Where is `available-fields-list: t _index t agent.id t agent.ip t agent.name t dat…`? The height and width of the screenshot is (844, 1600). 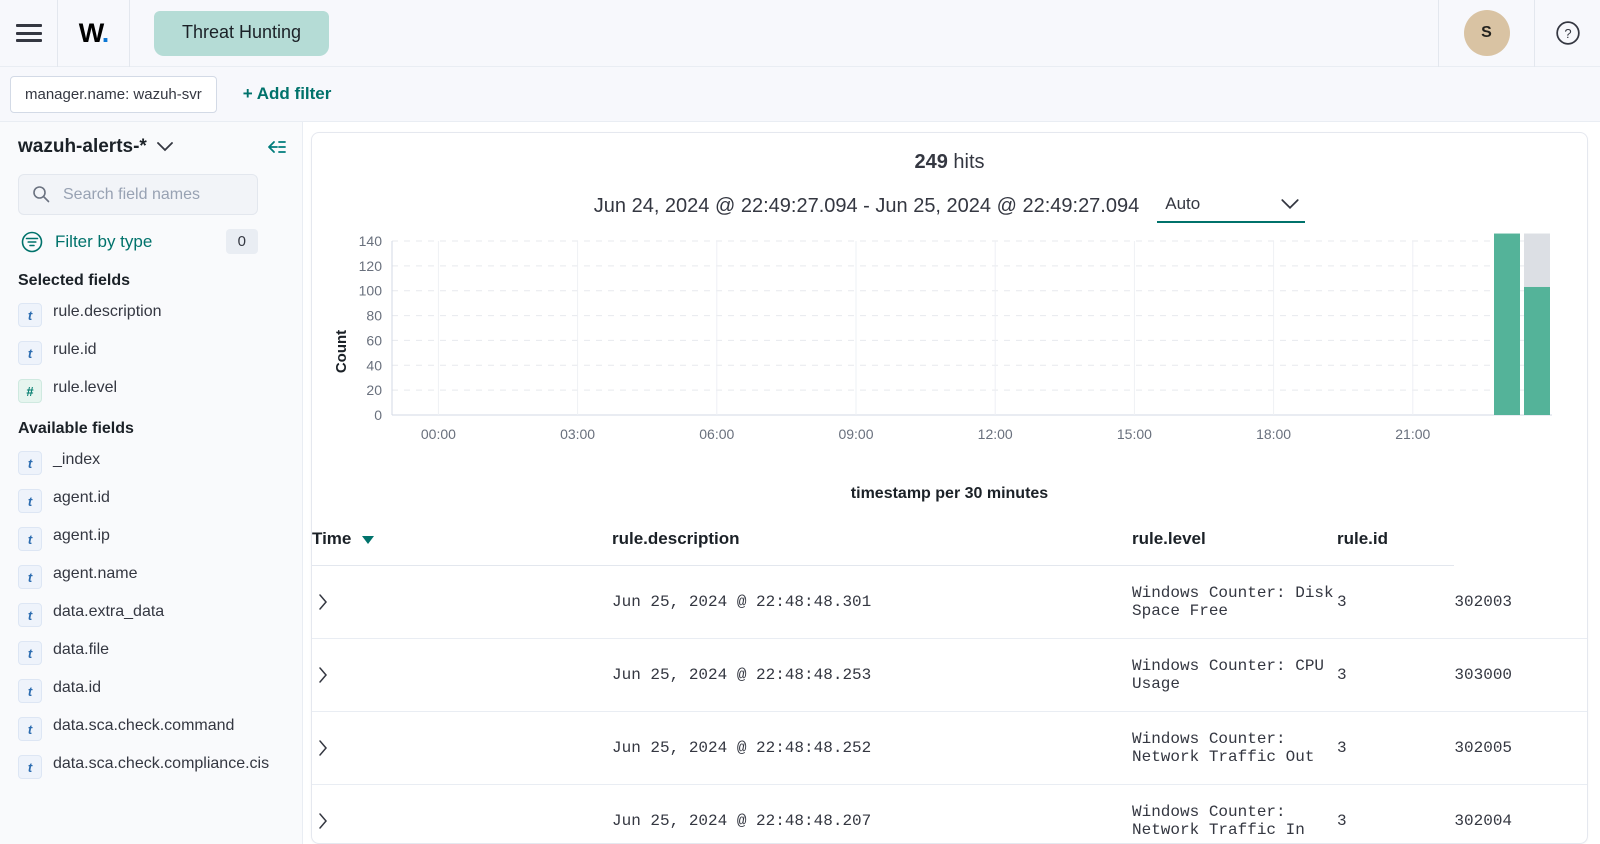 available-fields-list: t _index t agent.id t agent.ip t agent.name t dat… is located at coordinates (152, 615).